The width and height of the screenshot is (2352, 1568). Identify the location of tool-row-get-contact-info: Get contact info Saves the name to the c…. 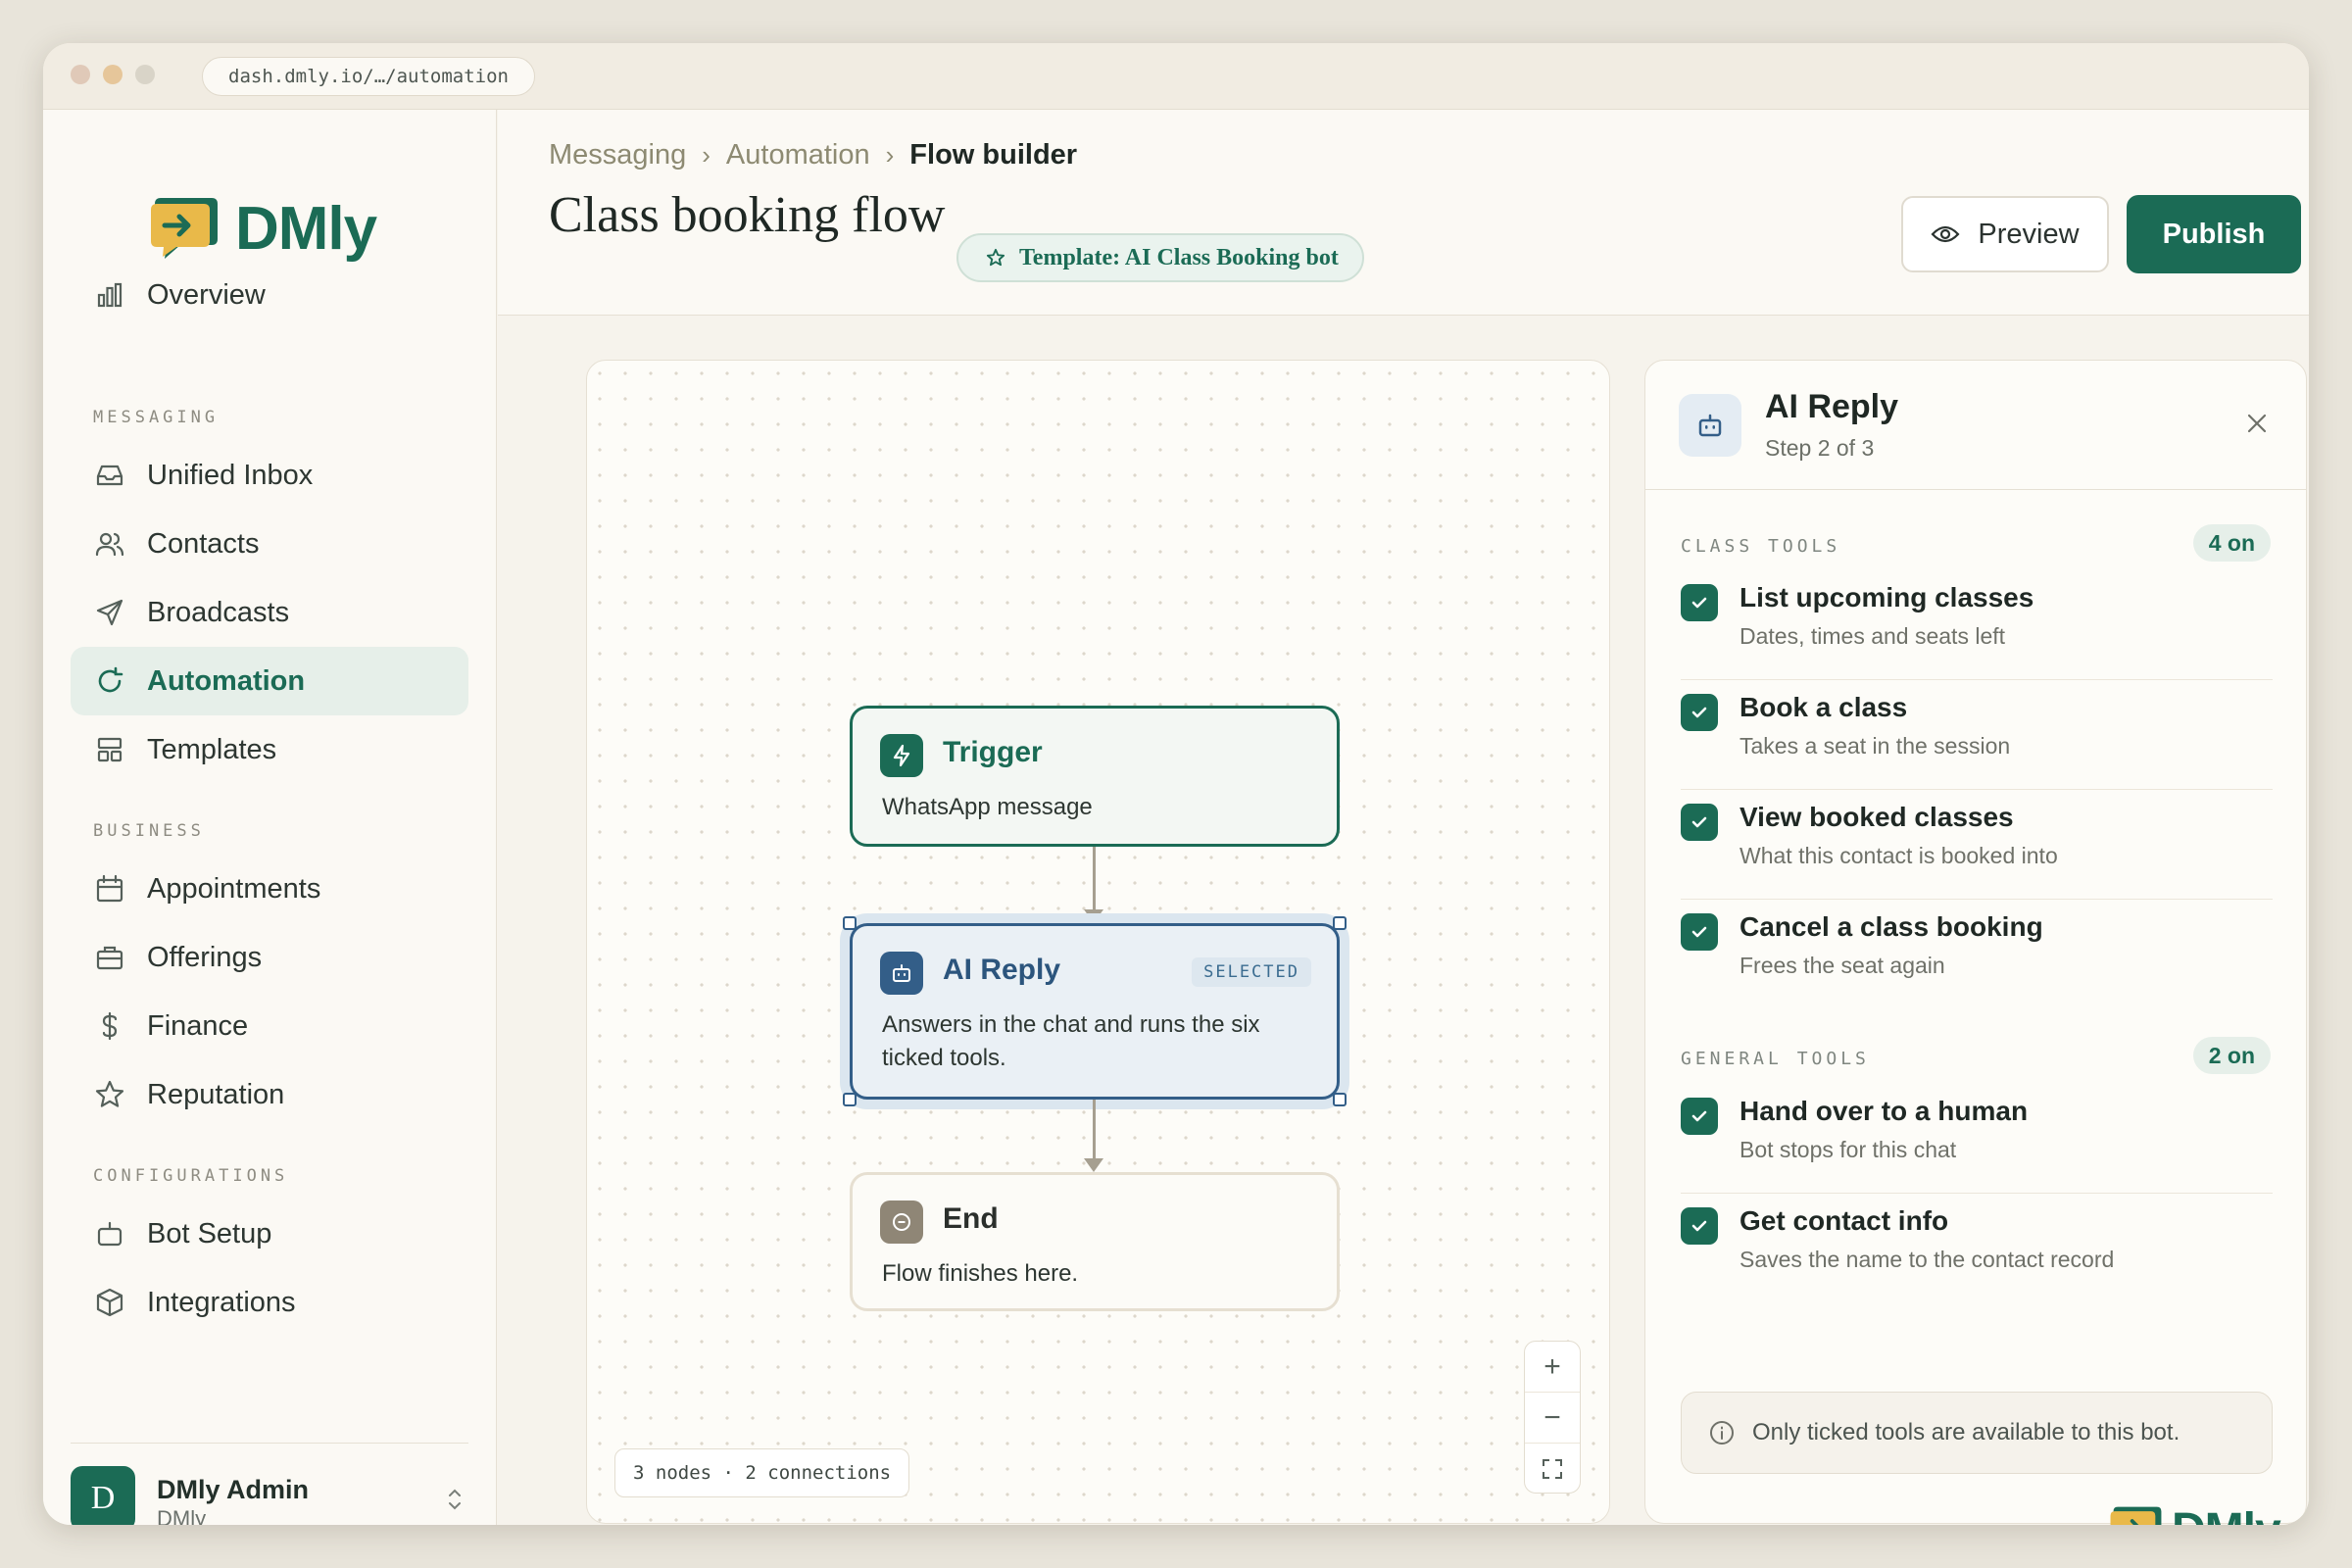
(1977, 1248).